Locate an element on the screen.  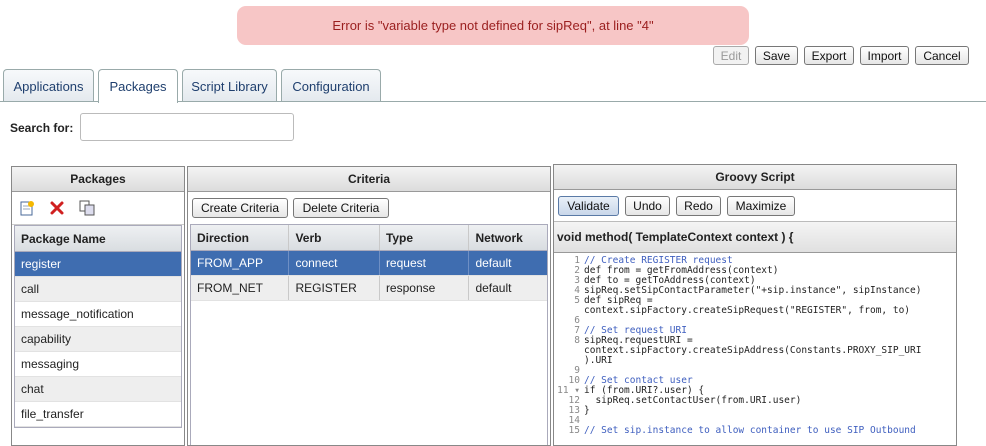
delete-criteria-button: Delete Criteria is located at coordinates (341, 208).